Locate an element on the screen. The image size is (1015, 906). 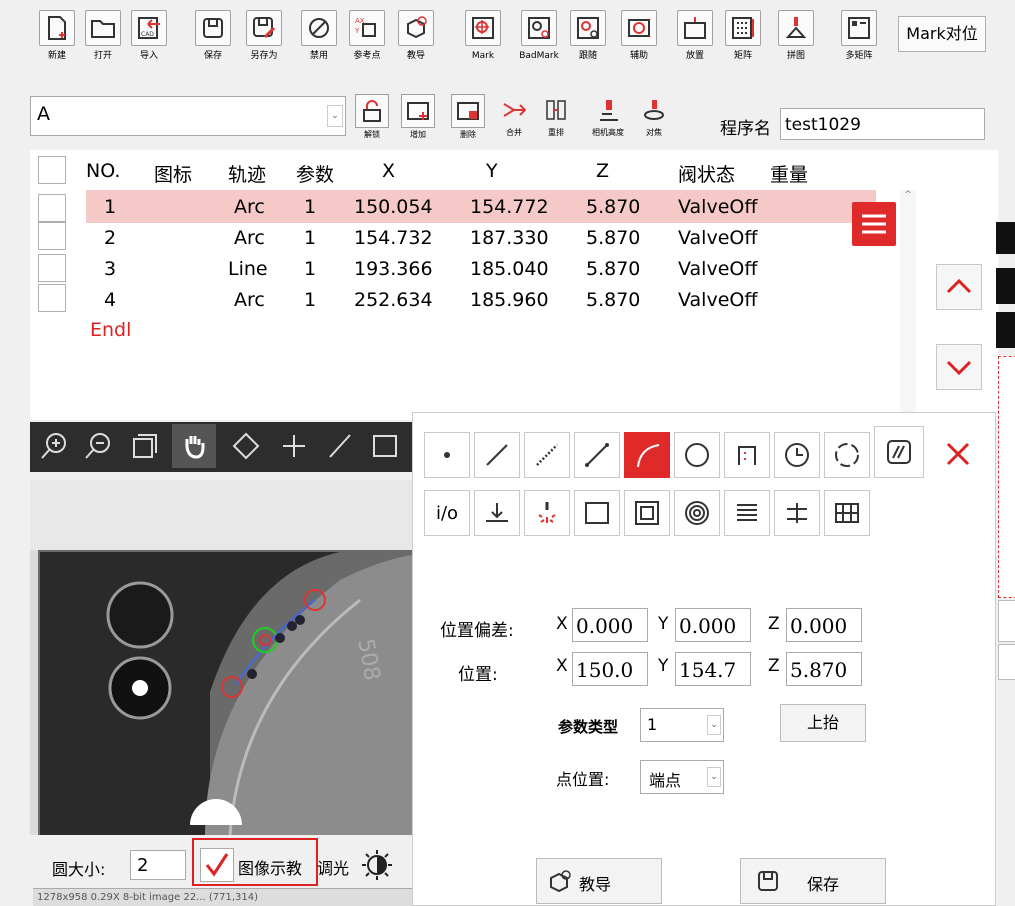
zoom-in-icon is located at coordinates (53, 446).